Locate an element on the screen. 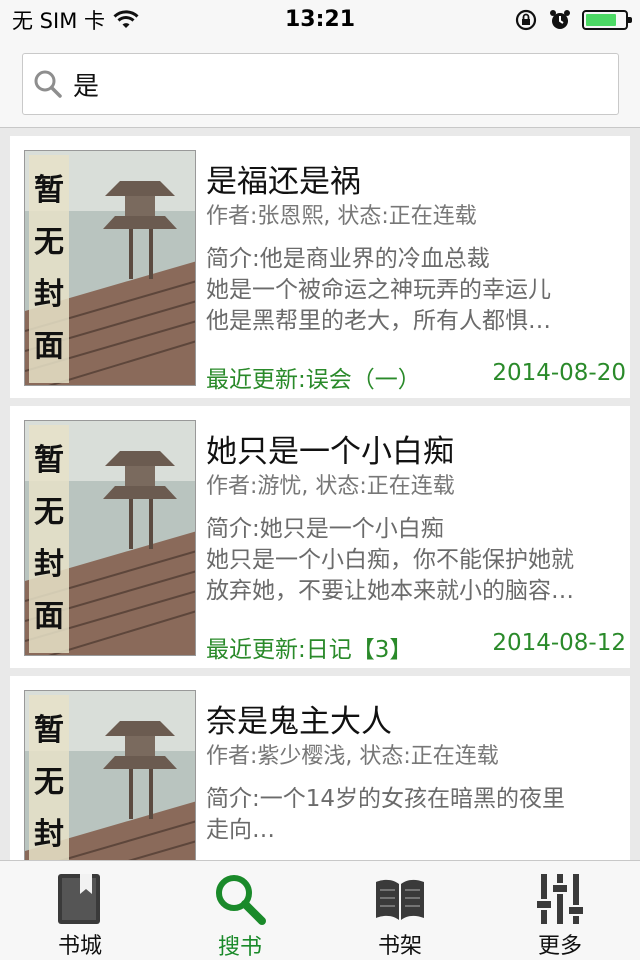 Image resolution: width=640 pixels, height=960 pixels. tab-bookshelf: 书架 is located at coordinates (400, 910).